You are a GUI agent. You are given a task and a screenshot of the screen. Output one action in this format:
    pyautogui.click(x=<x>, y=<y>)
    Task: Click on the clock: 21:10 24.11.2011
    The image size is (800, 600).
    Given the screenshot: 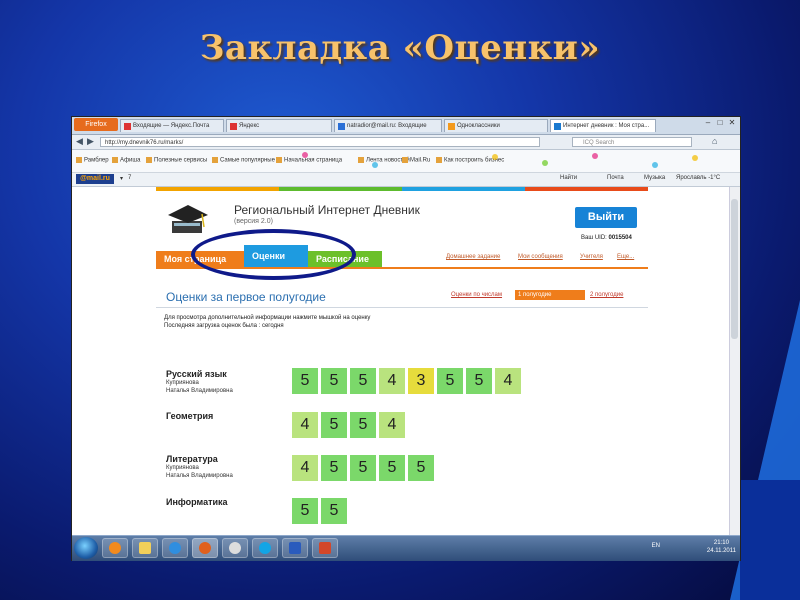 What is the action you would take?
    pyautogui.click(x=721, y=547)
    